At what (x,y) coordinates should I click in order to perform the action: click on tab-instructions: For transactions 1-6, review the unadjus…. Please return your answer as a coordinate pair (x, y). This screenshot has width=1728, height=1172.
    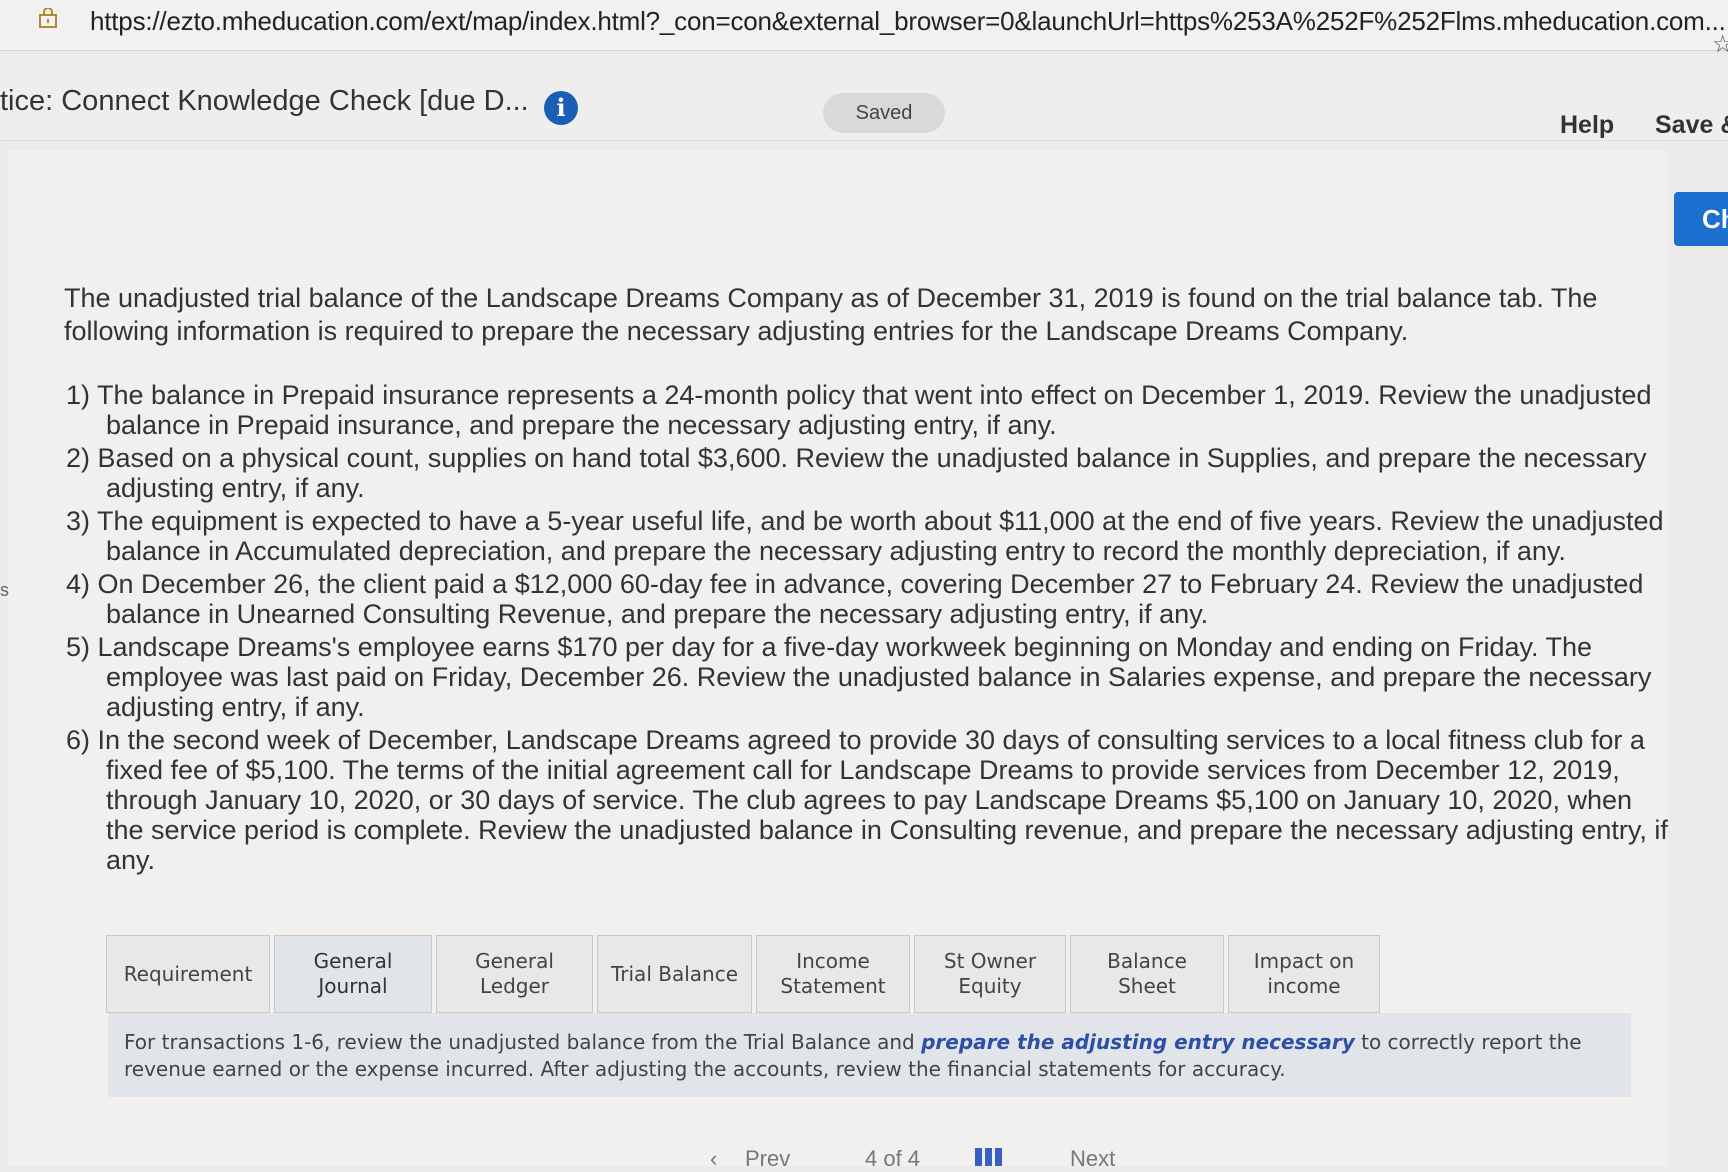
    Looking at the image, I should click on (869, 1055).